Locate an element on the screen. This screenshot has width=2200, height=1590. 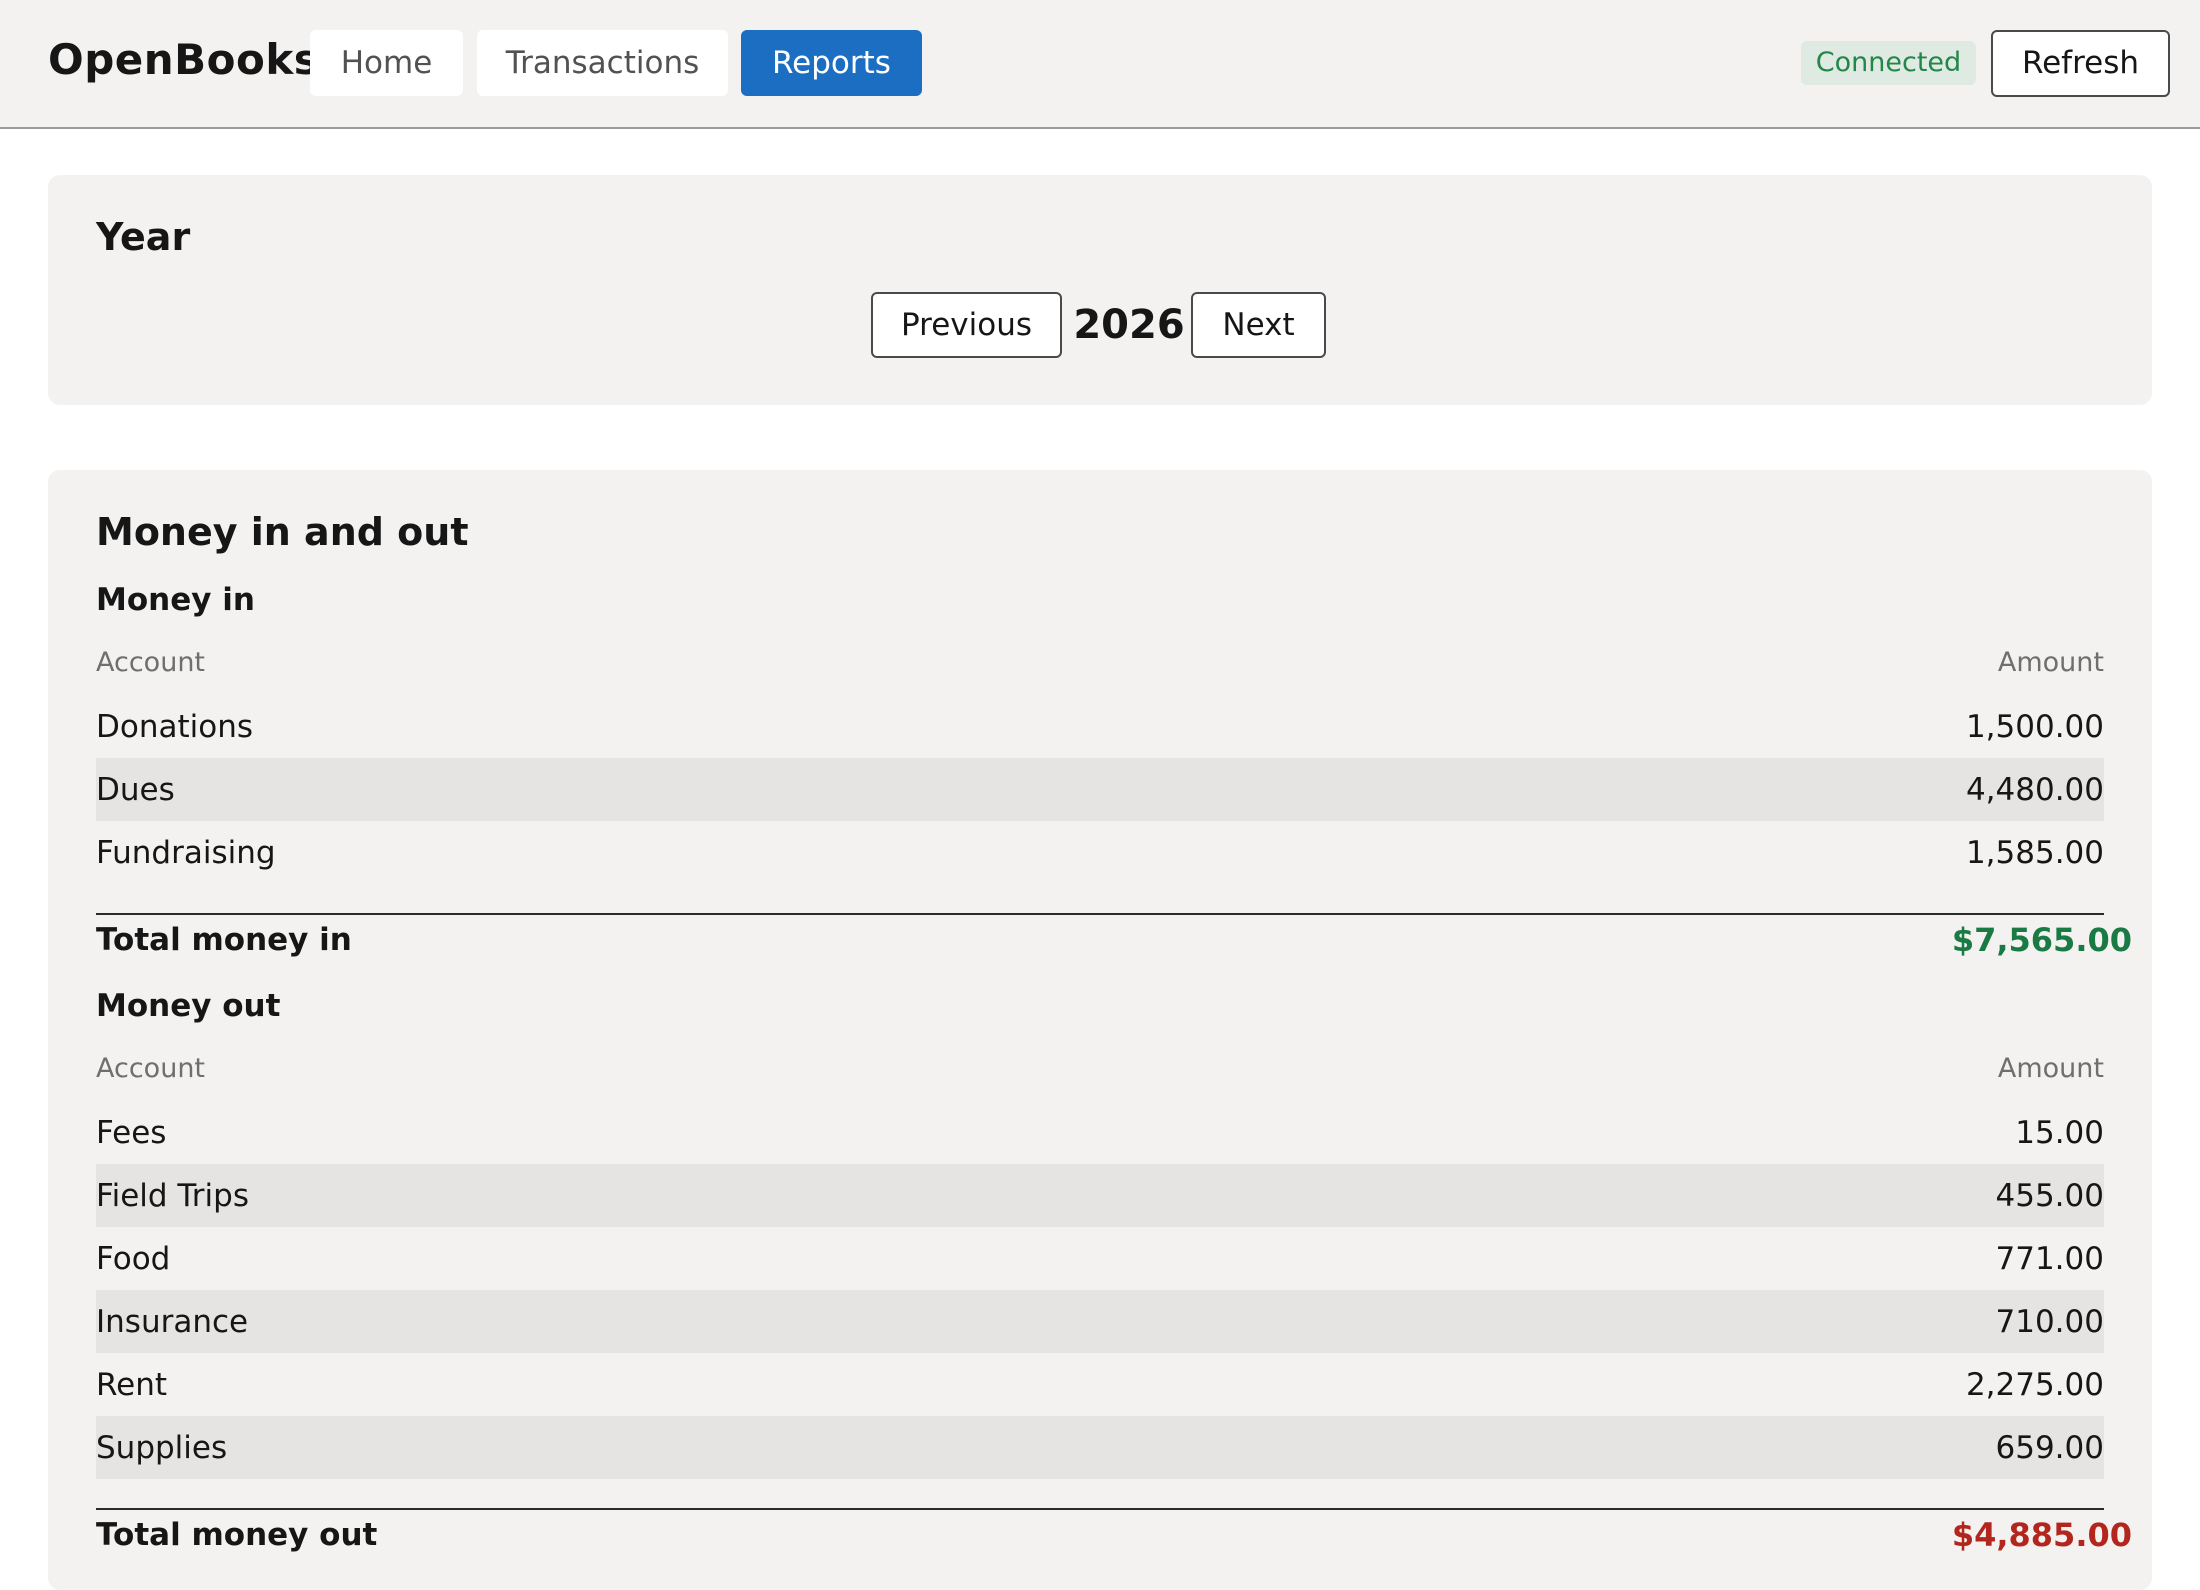
account-name: Fundraising is located at coordinates (186, 853).